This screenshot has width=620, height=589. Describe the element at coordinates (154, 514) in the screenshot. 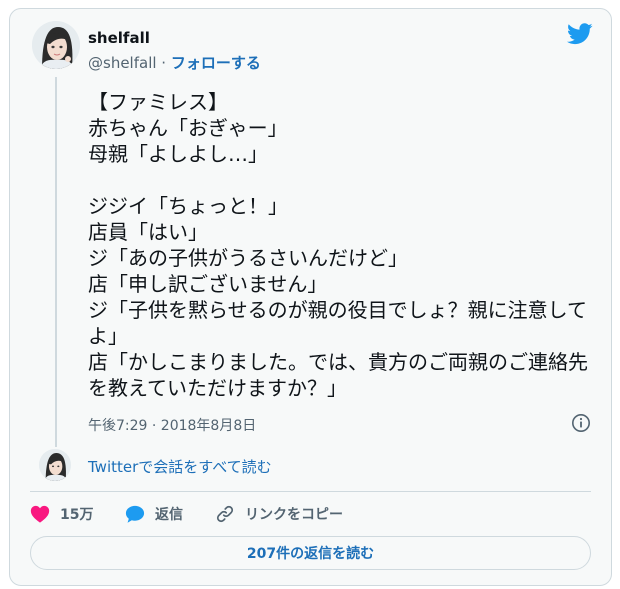

I see `reply-button: 返信` at that location.